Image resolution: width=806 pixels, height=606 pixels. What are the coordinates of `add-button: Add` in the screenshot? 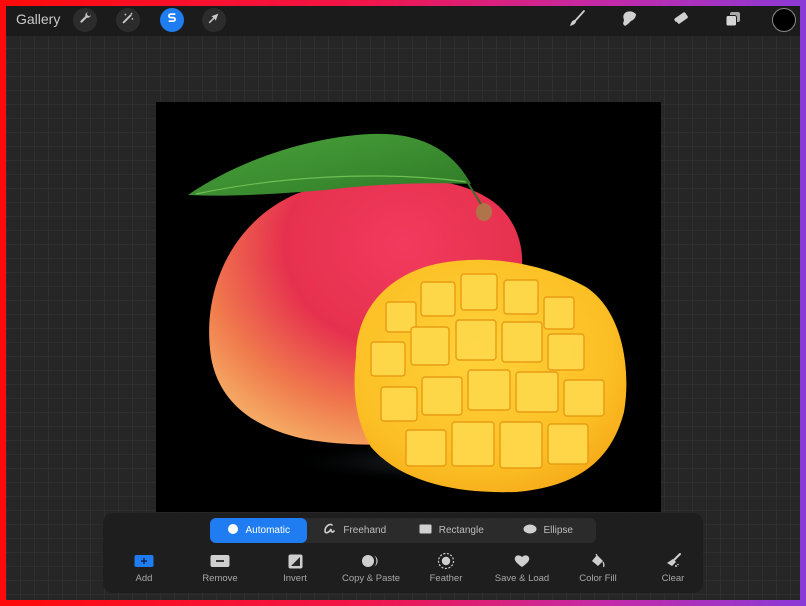 It's located at (144, 567).